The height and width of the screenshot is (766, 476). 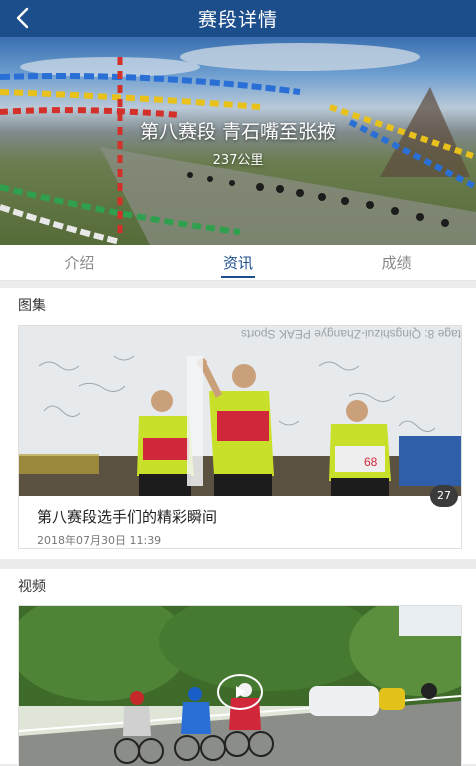 I want to click on section-divider, so click(x=238, y=564).